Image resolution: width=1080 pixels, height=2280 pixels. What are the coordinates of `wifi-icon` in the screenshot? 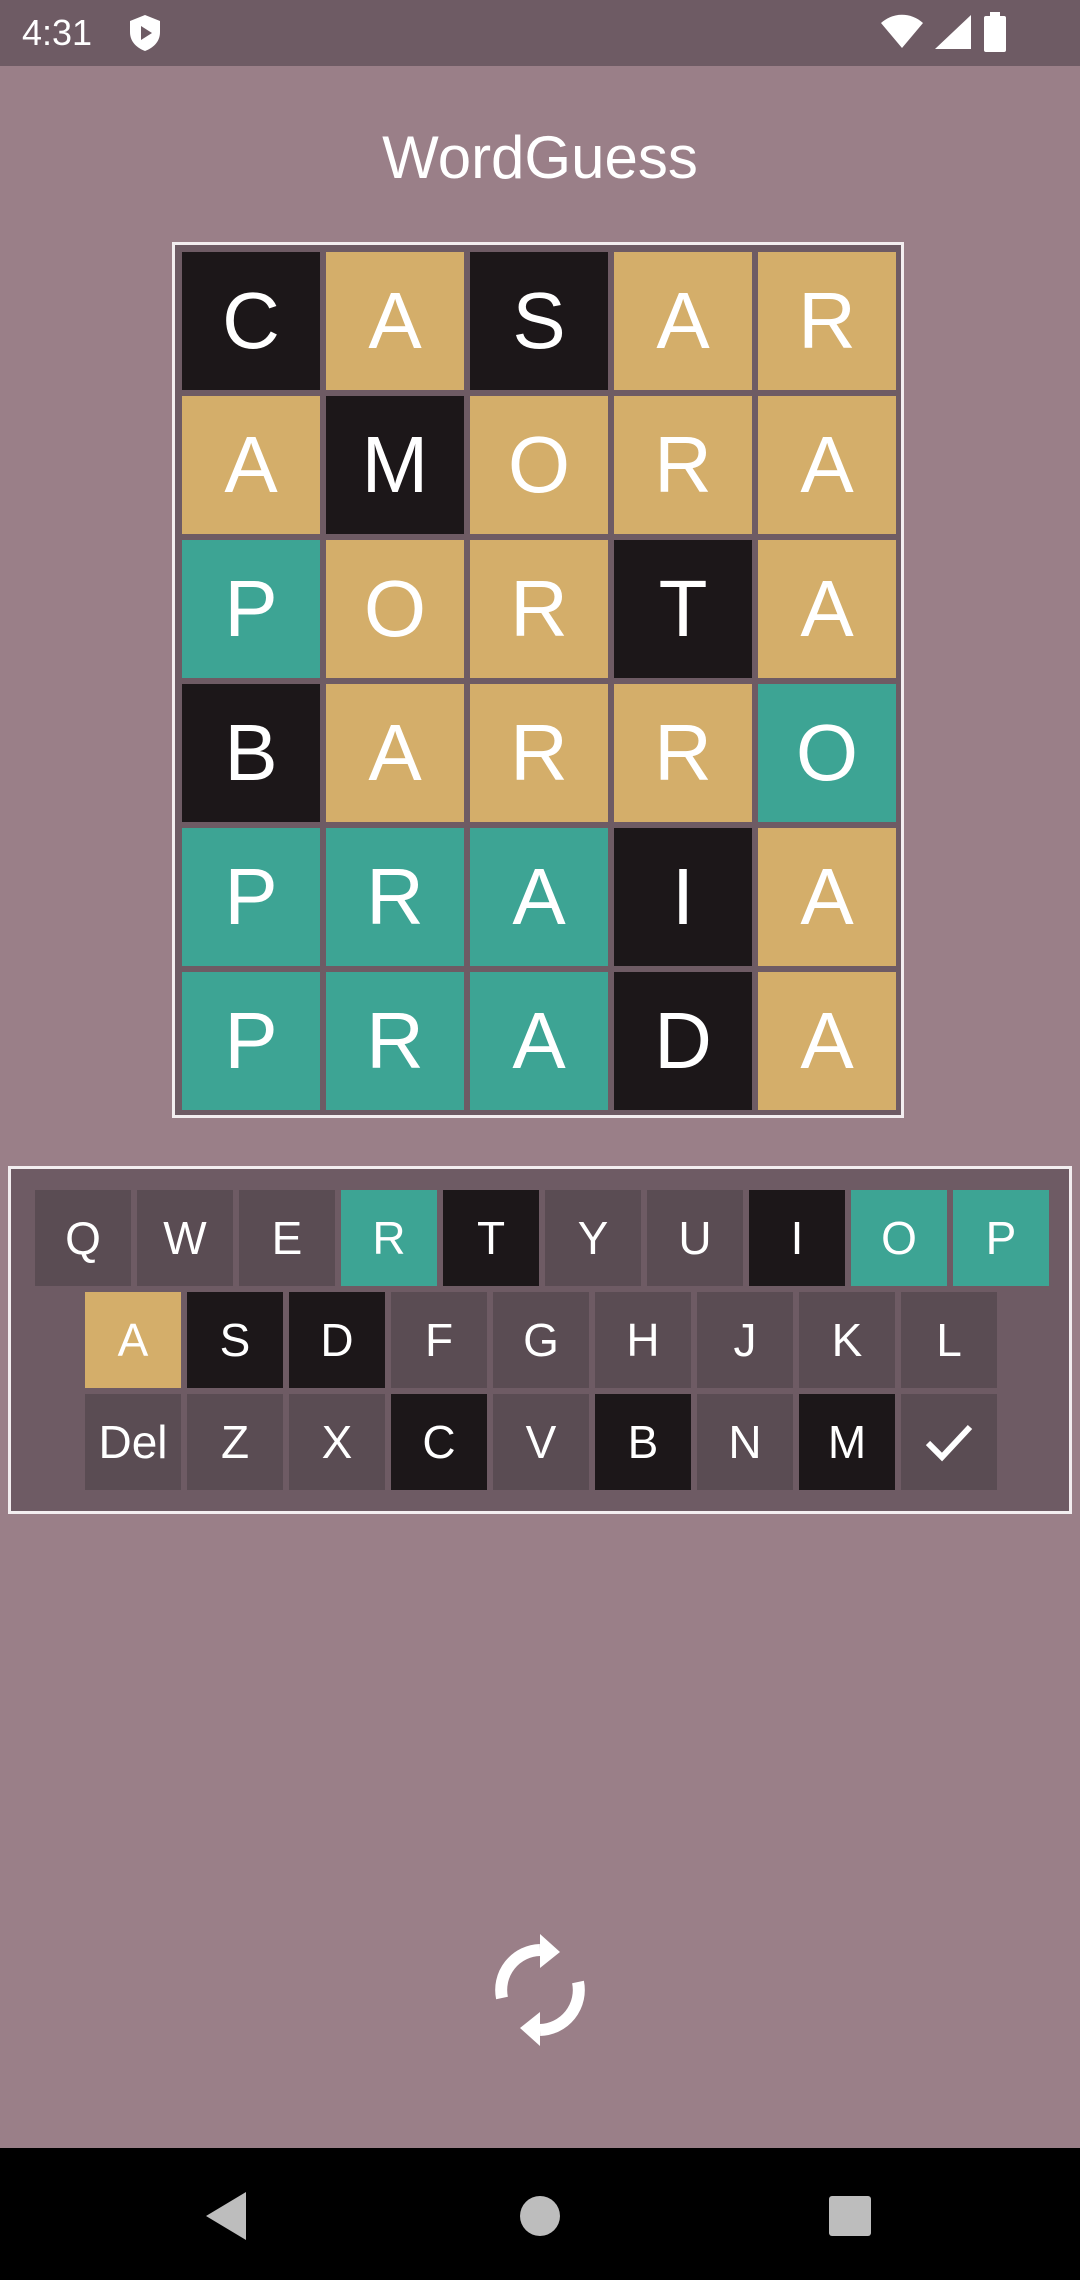 It's located at (902, 31).